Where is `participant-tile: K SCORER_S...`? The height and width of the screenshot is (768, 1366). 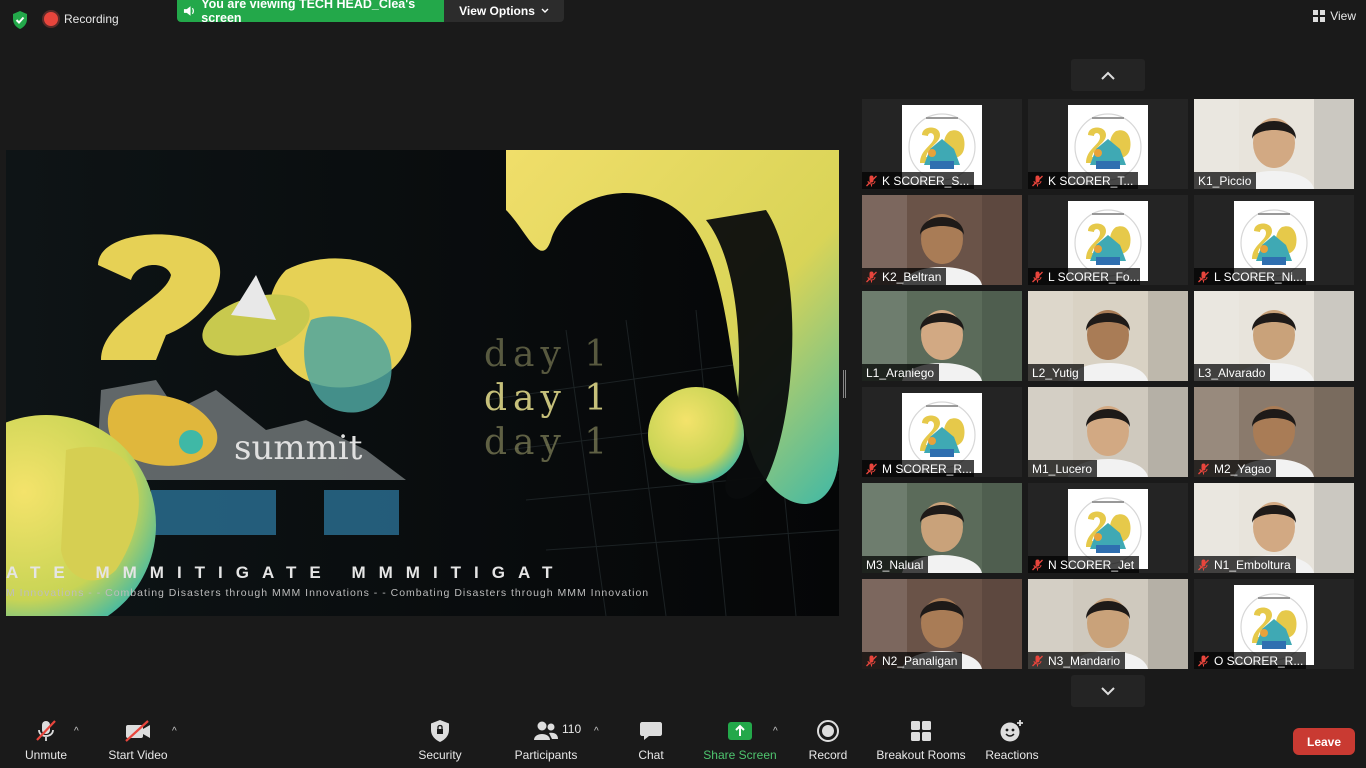 participant-tile: K SCORER_S... is located at coordinates (942, 144).